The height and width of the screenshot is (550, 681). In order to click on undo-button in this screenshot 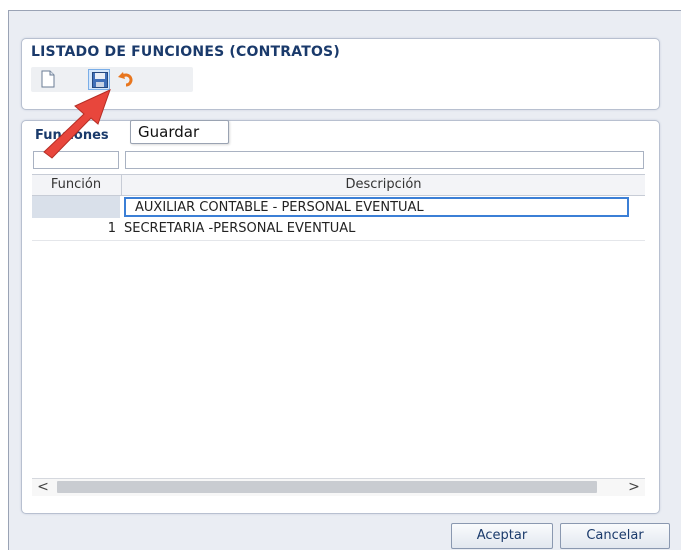, I will do `click(126, 79)`.